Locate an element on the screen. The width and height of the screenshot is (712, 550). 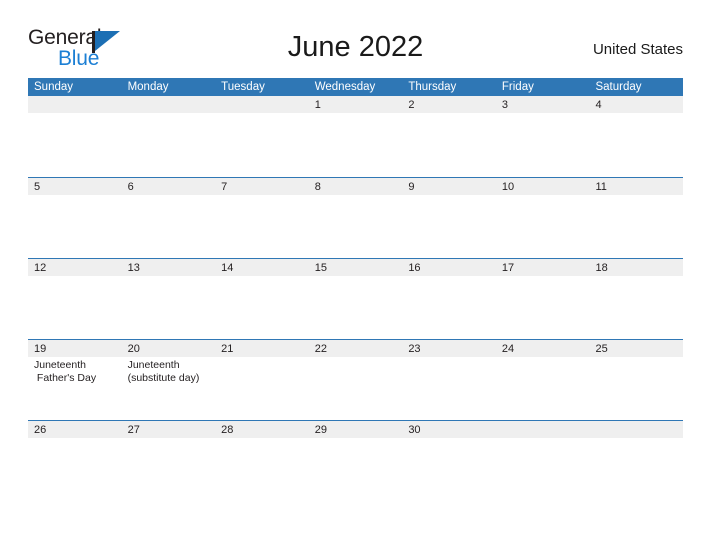
day-number: 30 is located at coordinates (414, 430).